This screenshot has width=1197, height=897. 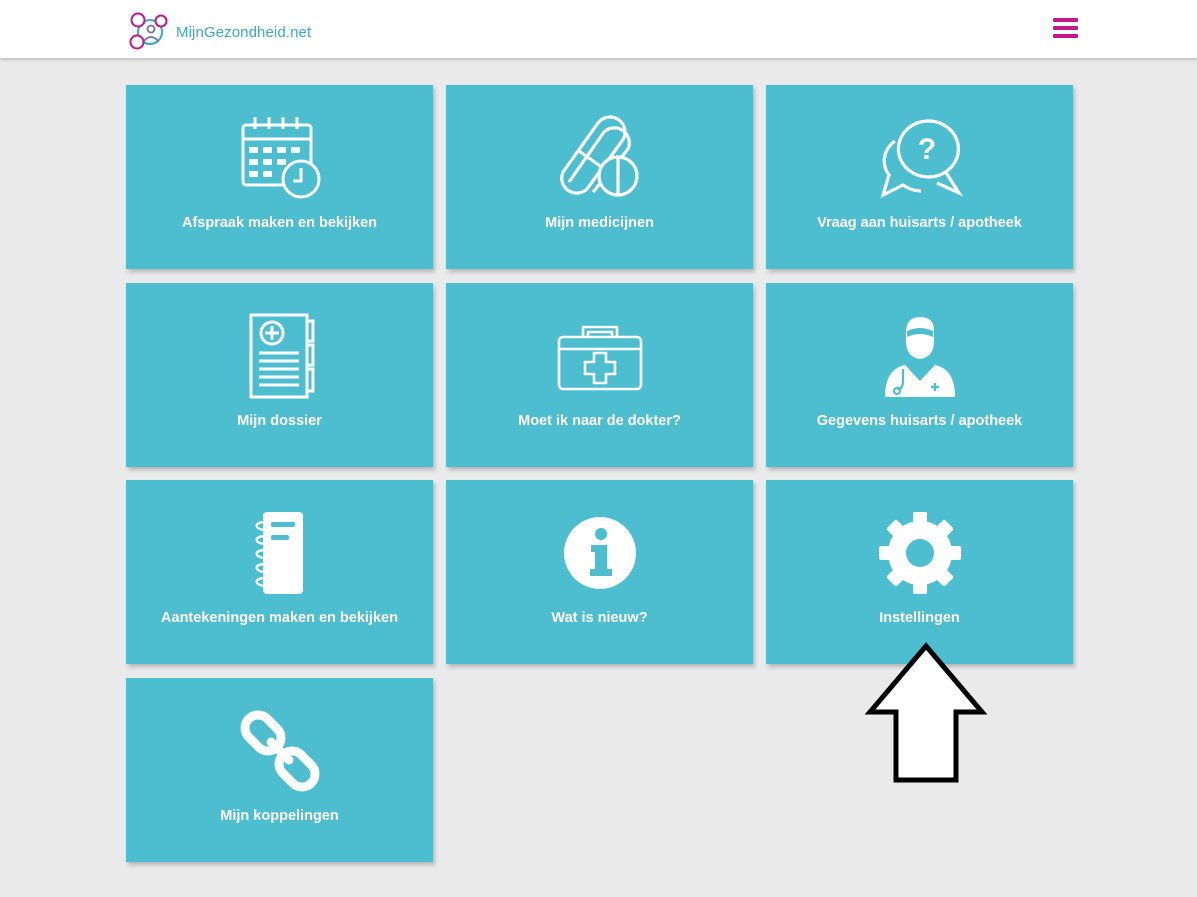 I want to click on tile-dossier: Mijn dossier, so click(x=279, y=375).